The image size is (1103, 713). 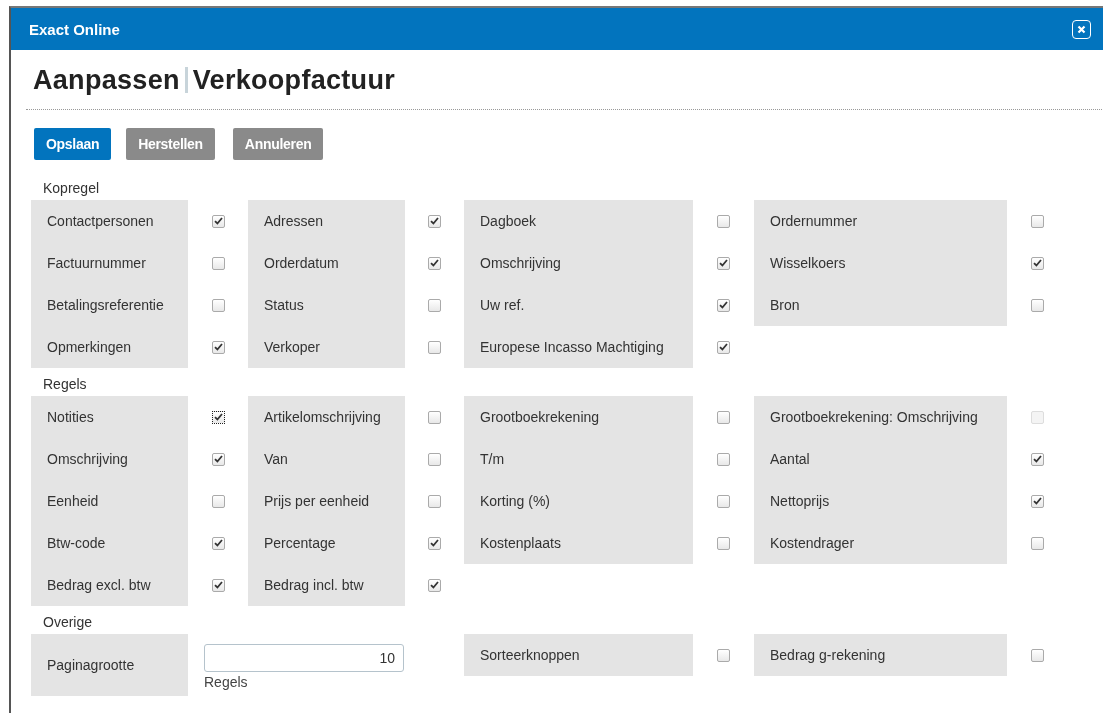 I want to click on option-label: Contactpersonen, so click(x=101, y=221).